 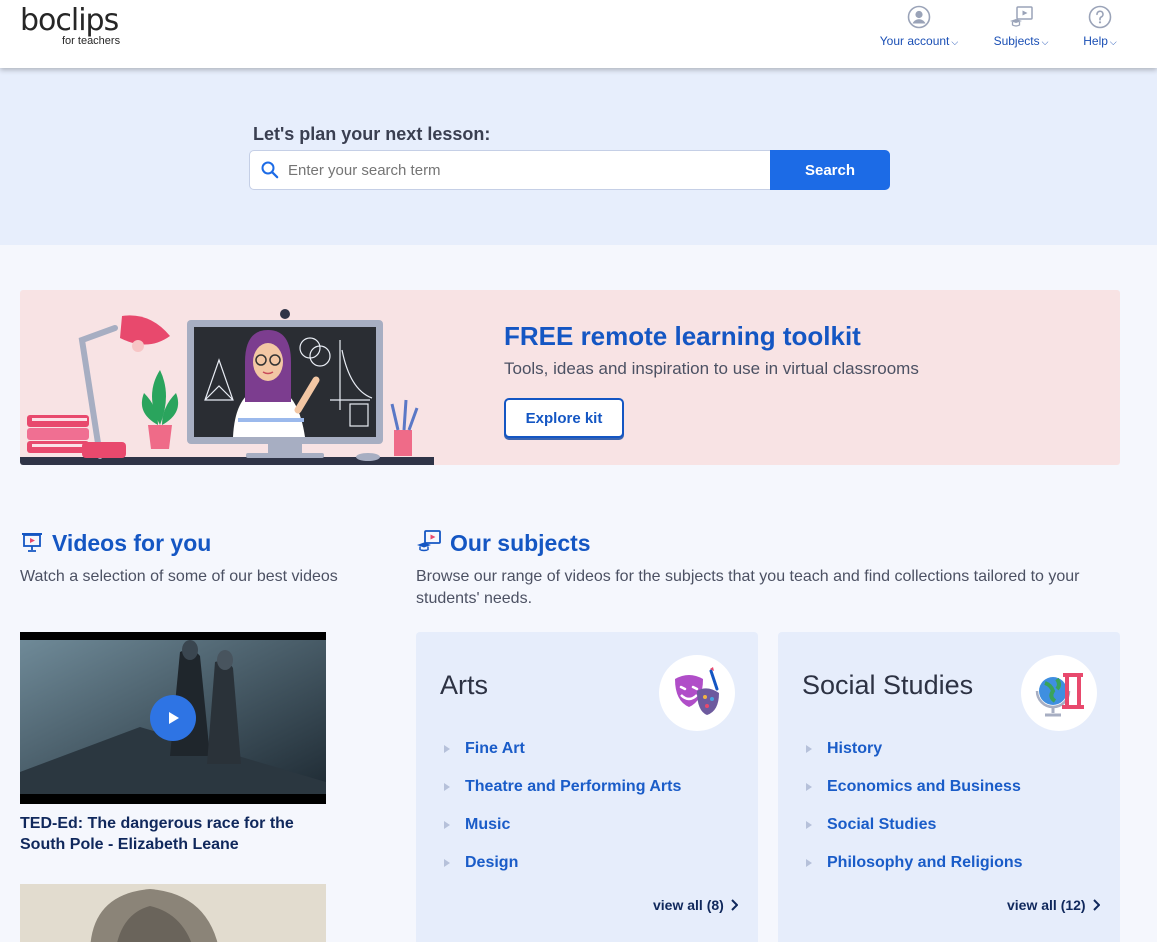 I want to click on subject-link-social-studies: Social Studies, so click(x=914, y=825).